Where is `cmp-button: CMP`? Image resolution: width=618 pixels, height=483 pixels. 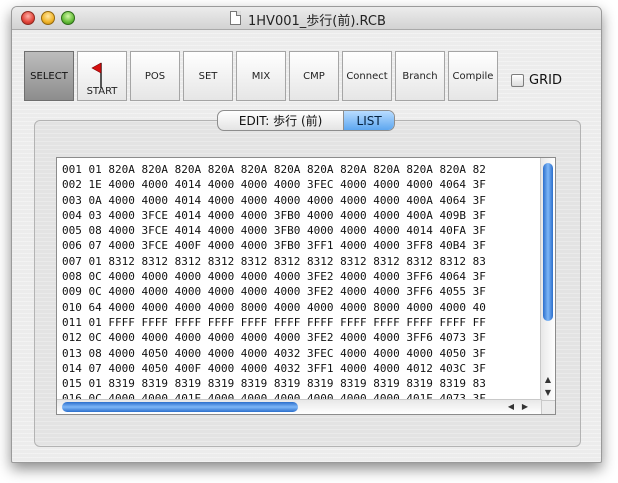
cmp-button: CMP is located at coordinates (314, 76).